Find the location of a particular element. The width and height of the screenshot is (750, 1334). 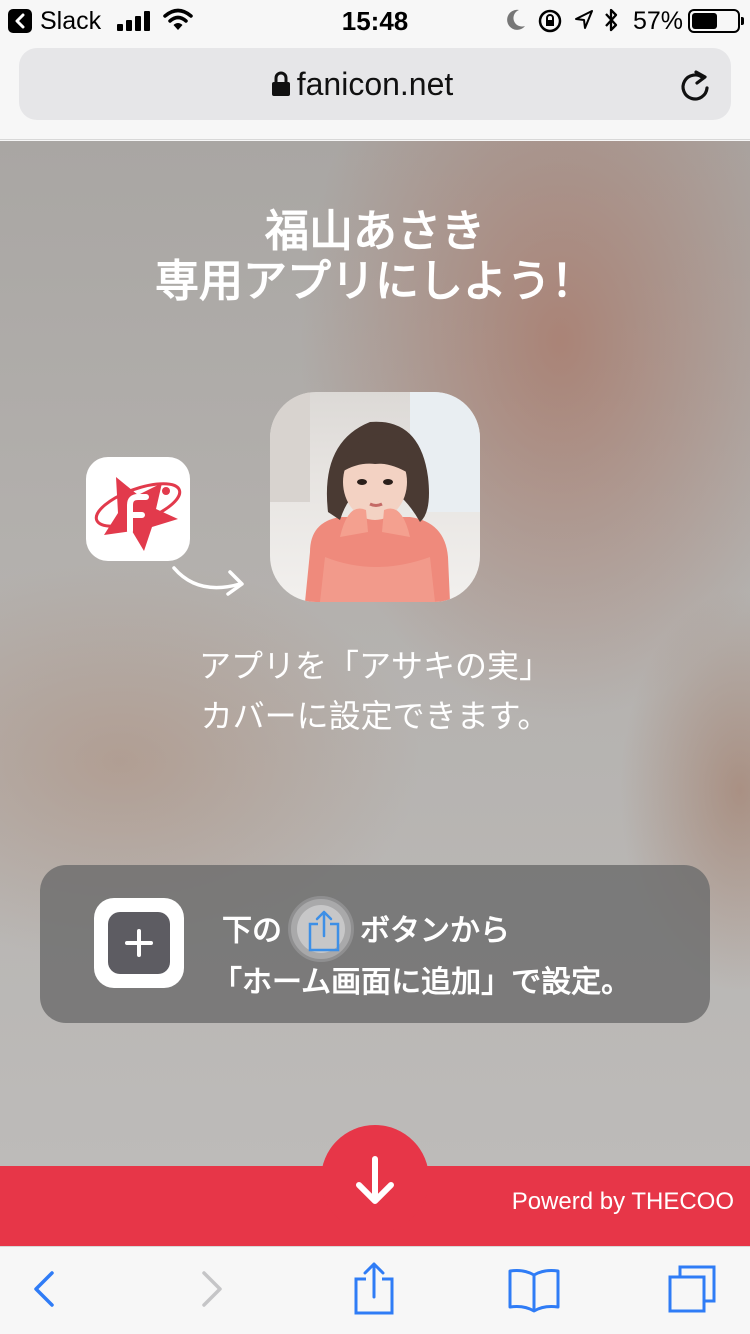

title-line-2: 専用アプリにしよう！ is located at coordinates (375, 281).